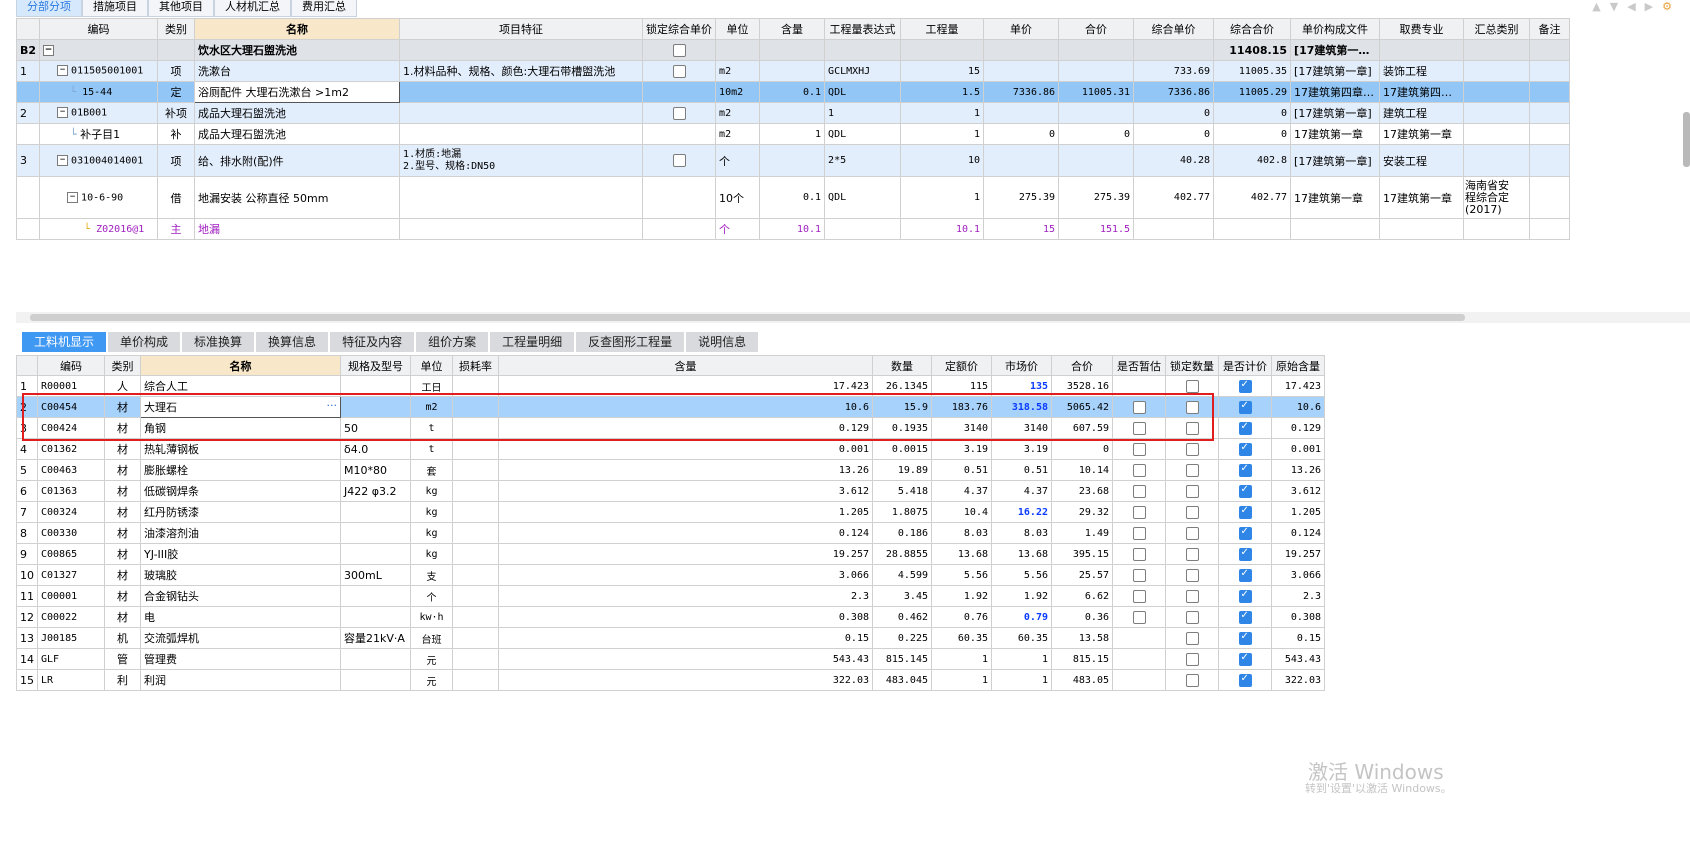  Describe the element at coordinates (240, 554) in the screenshot. I see `name-cell: YJ-III胶` at that location.